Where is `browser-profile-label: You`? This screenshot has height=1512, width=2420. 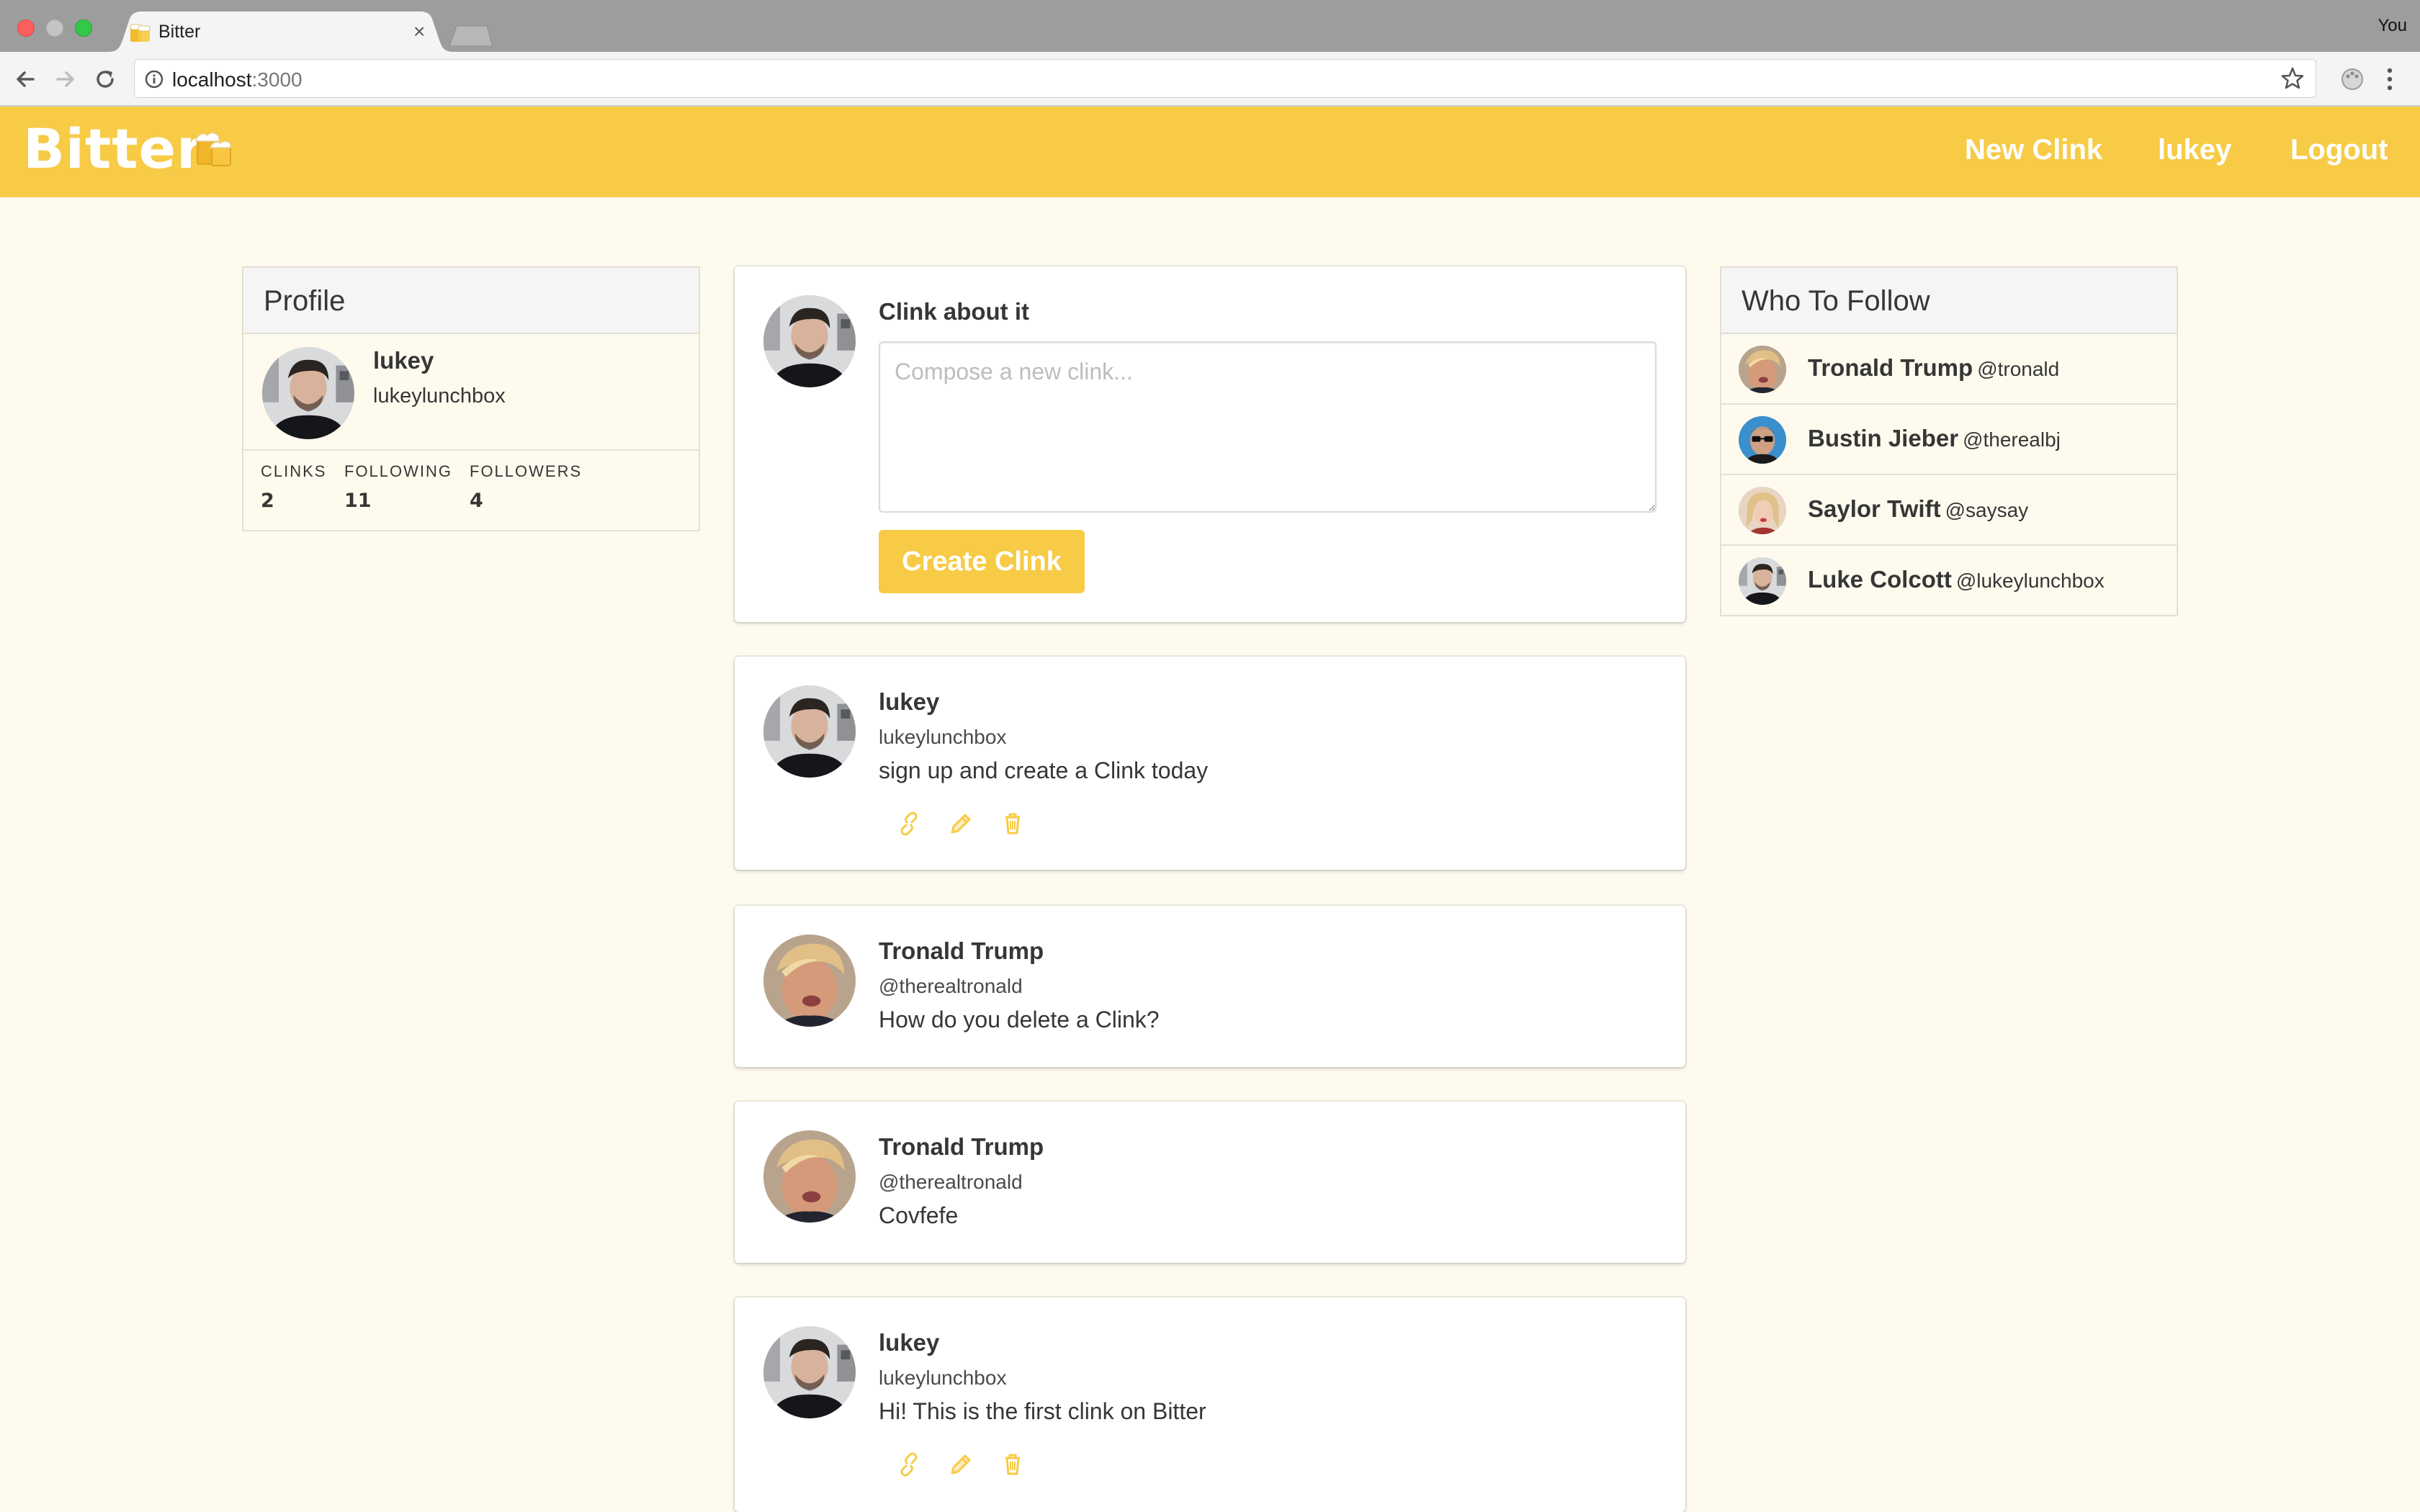
browser-profile-label: You is located at coordinates (2393, 26).